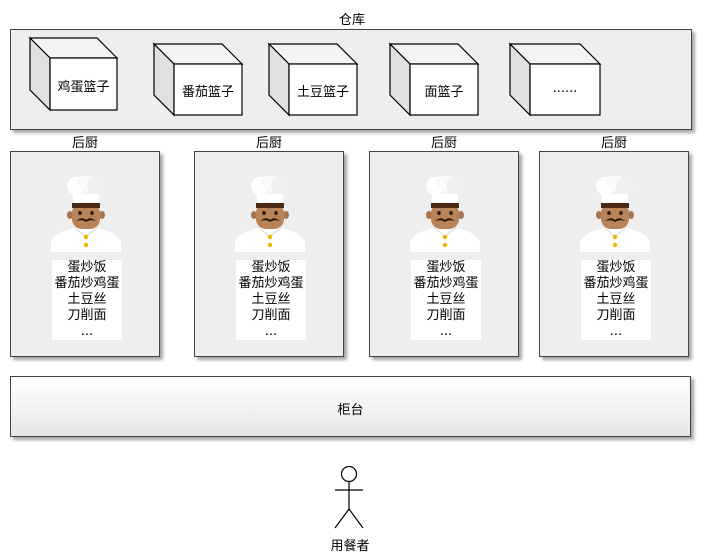 This screenshot has height=558, width=704. What do you see at coordinates (83, 87) in the screenshot?
I see `basket-label: 鸡蛋篮子` at bounding box center [83, 87].